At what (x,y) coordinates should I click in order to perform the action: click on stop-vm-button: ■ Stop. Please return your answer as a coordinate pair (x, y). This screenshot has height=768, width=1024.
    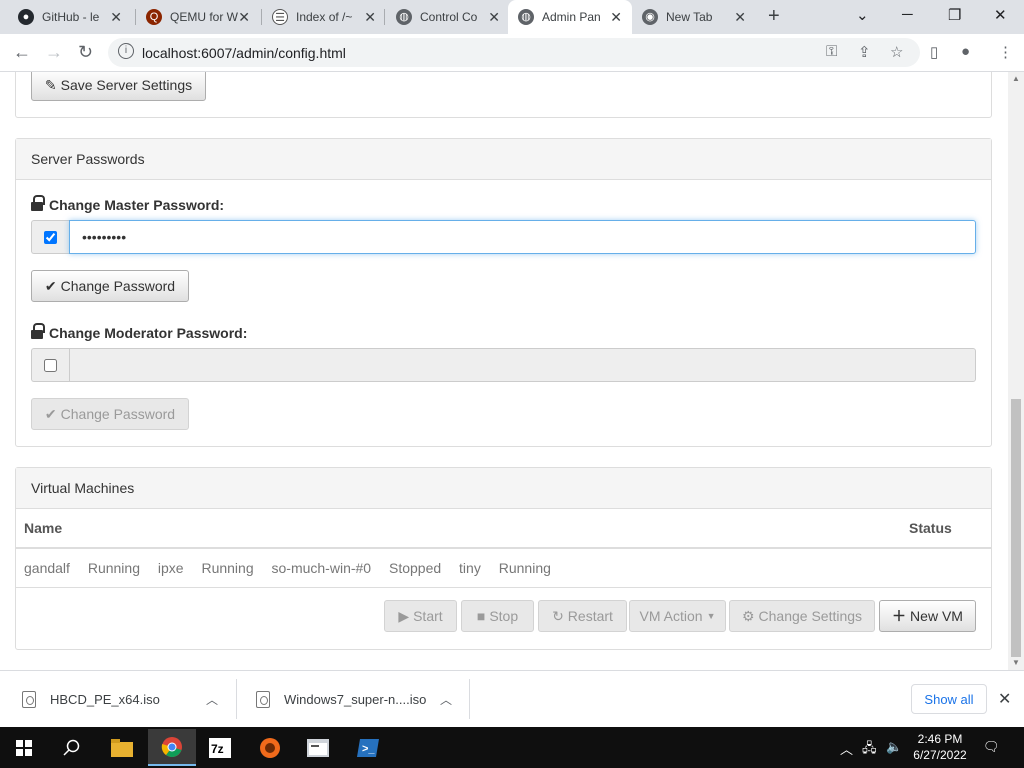
    Looking at the image, I should click on (497, 616).